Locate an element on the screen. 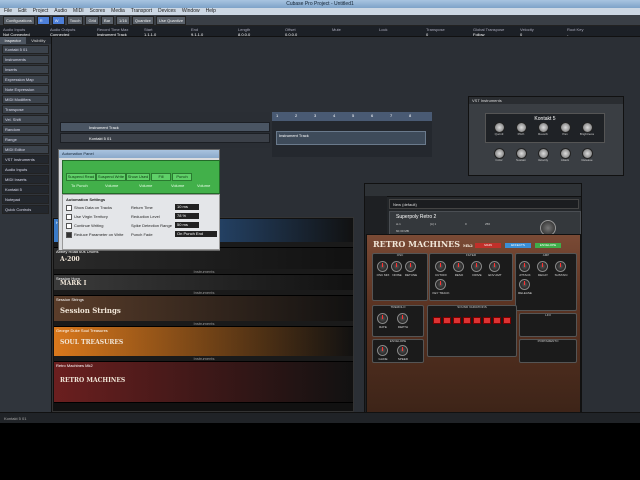  track-kontakt: Kontakt 5 01 is located at coordinates (165, 138).